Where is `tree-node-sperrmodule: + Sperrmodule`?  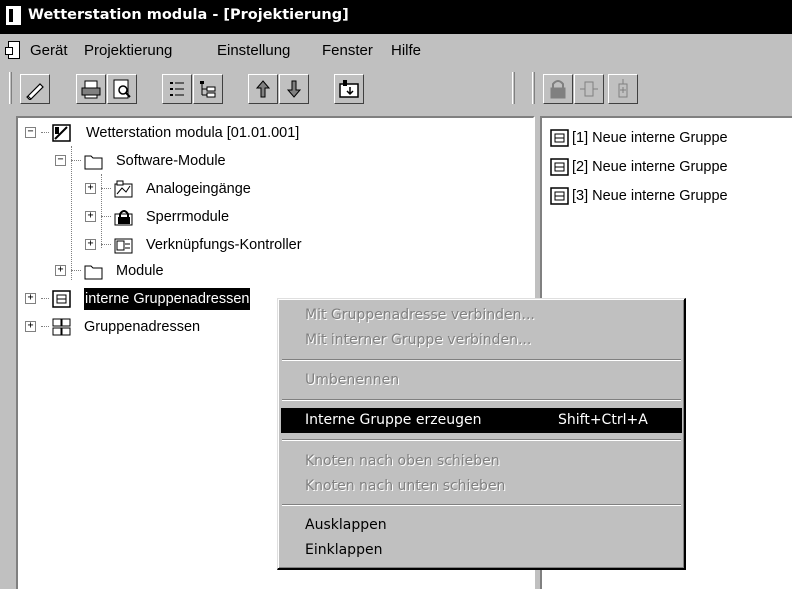 tree-node-sperrmodule: + Sperrmodule is located at coordinates (168, 217).